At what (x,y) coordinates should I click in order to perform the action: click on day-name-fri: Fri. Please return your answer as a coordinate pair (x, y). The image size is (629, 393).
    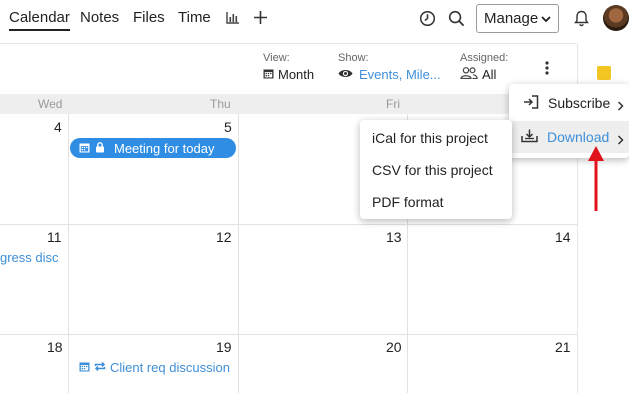
    Looking at the image, I should click on (393, 104).